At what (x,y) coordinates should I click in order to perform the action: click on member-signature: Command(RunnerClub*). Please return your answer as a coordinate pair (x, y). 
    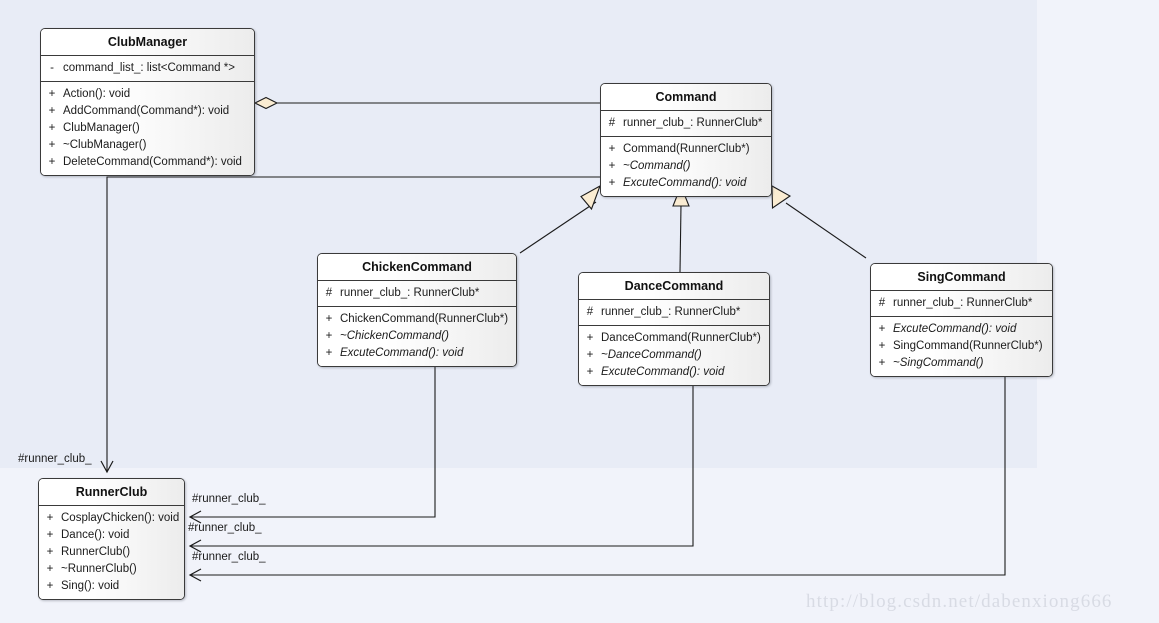
    Looking at the image, I should click on (686, 149).